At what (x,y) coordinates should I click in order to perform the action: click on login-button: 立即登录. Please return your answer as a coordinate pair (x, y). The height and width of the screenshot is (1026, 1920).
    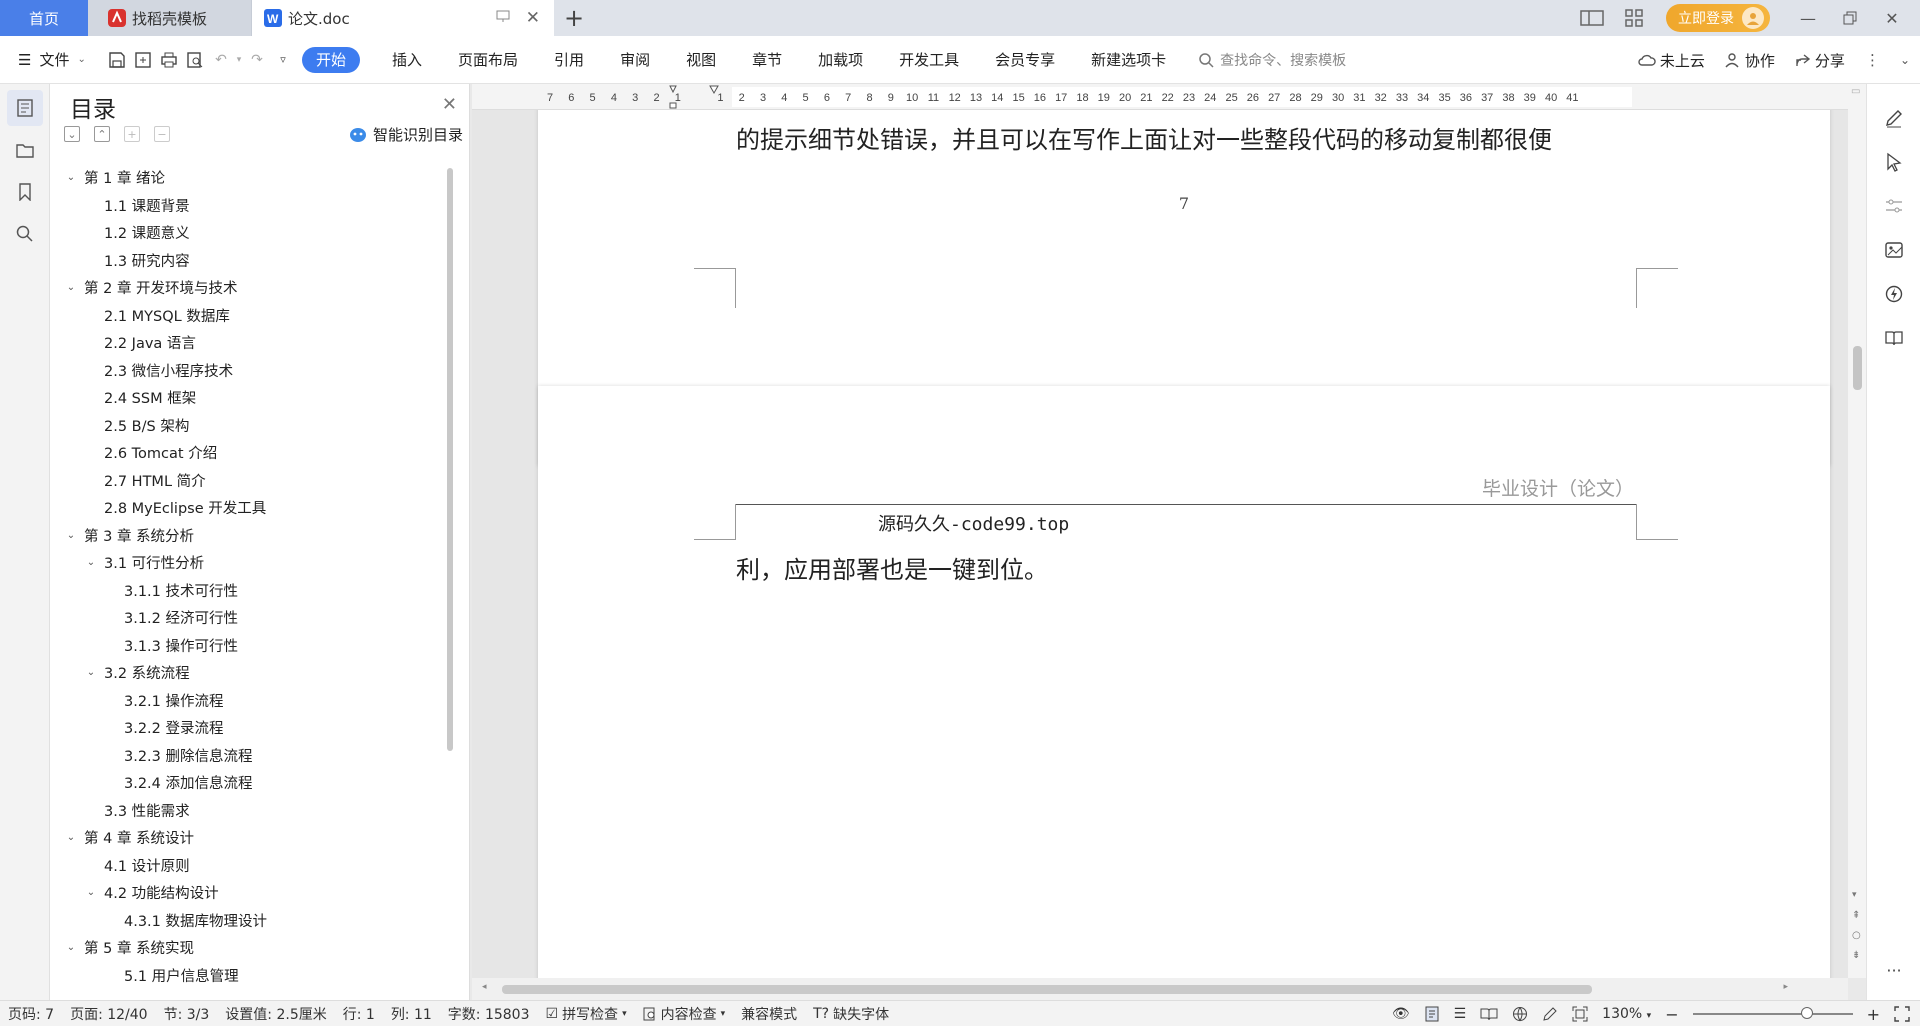
    Looking at the image, I should click on (1718, 18).